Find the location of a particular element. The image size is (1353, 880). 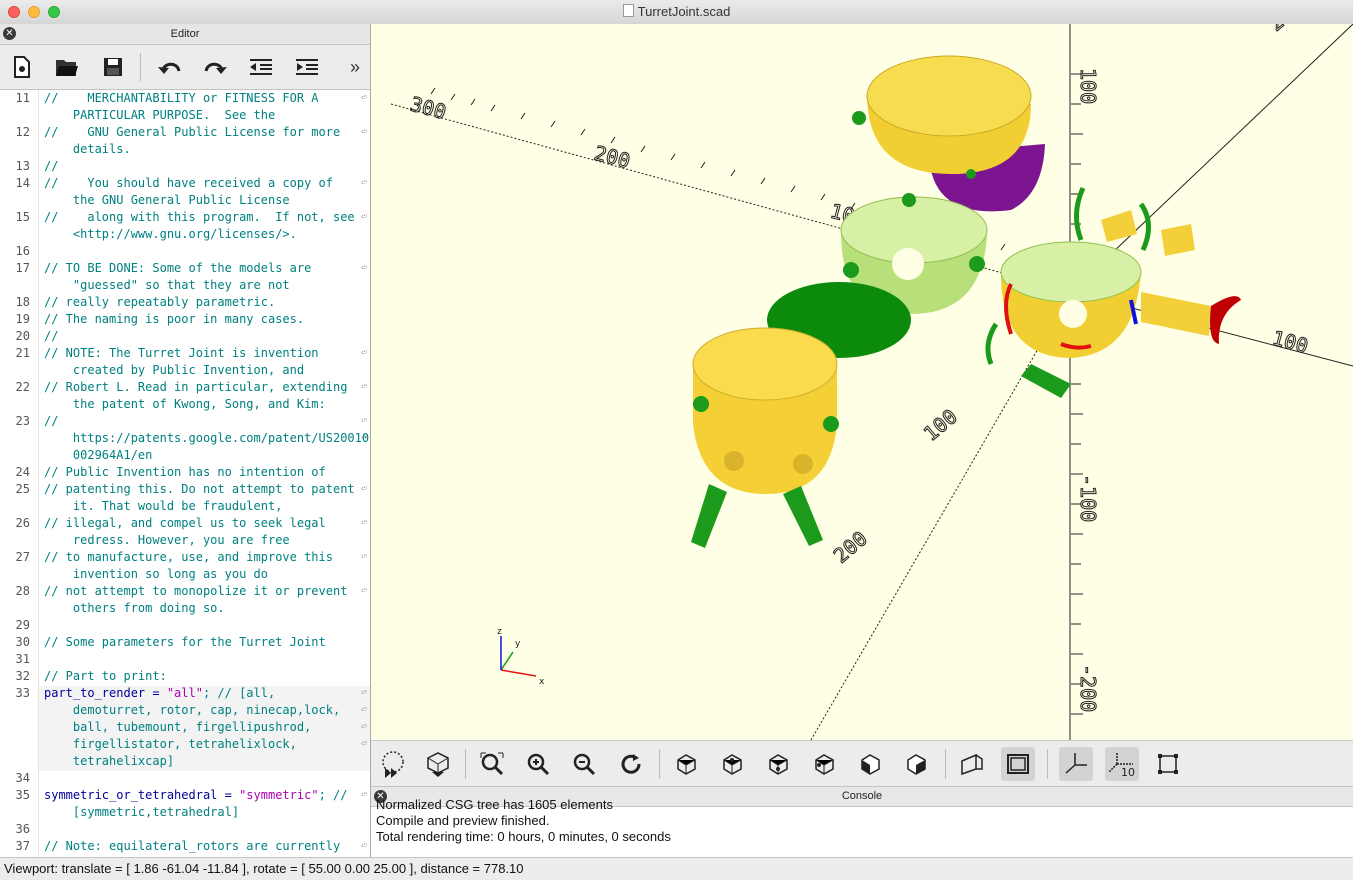

code-line: // is located at coordinates (51, 336).